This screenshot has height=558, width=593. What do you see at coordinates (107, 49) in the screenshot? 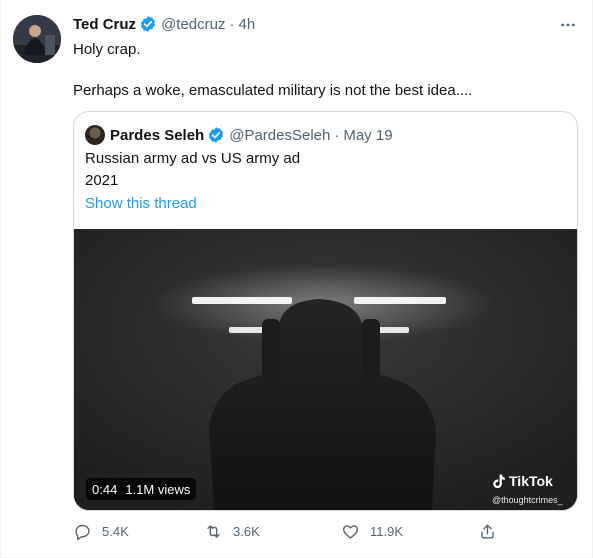
I see `tweet-text-line1: Holy crap.` at bounding box center [107, 49].